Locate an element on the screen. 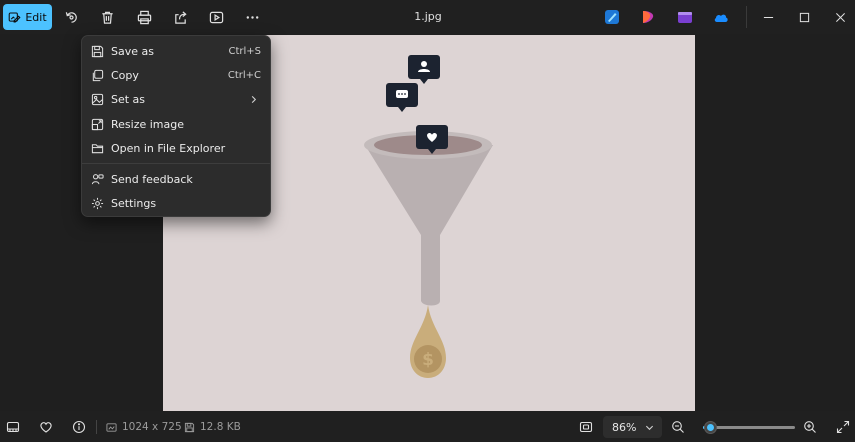 Image resolution: width=855 pixels, height=442 pixels. video-editor-app-icon is located at coordinates (685, 17).